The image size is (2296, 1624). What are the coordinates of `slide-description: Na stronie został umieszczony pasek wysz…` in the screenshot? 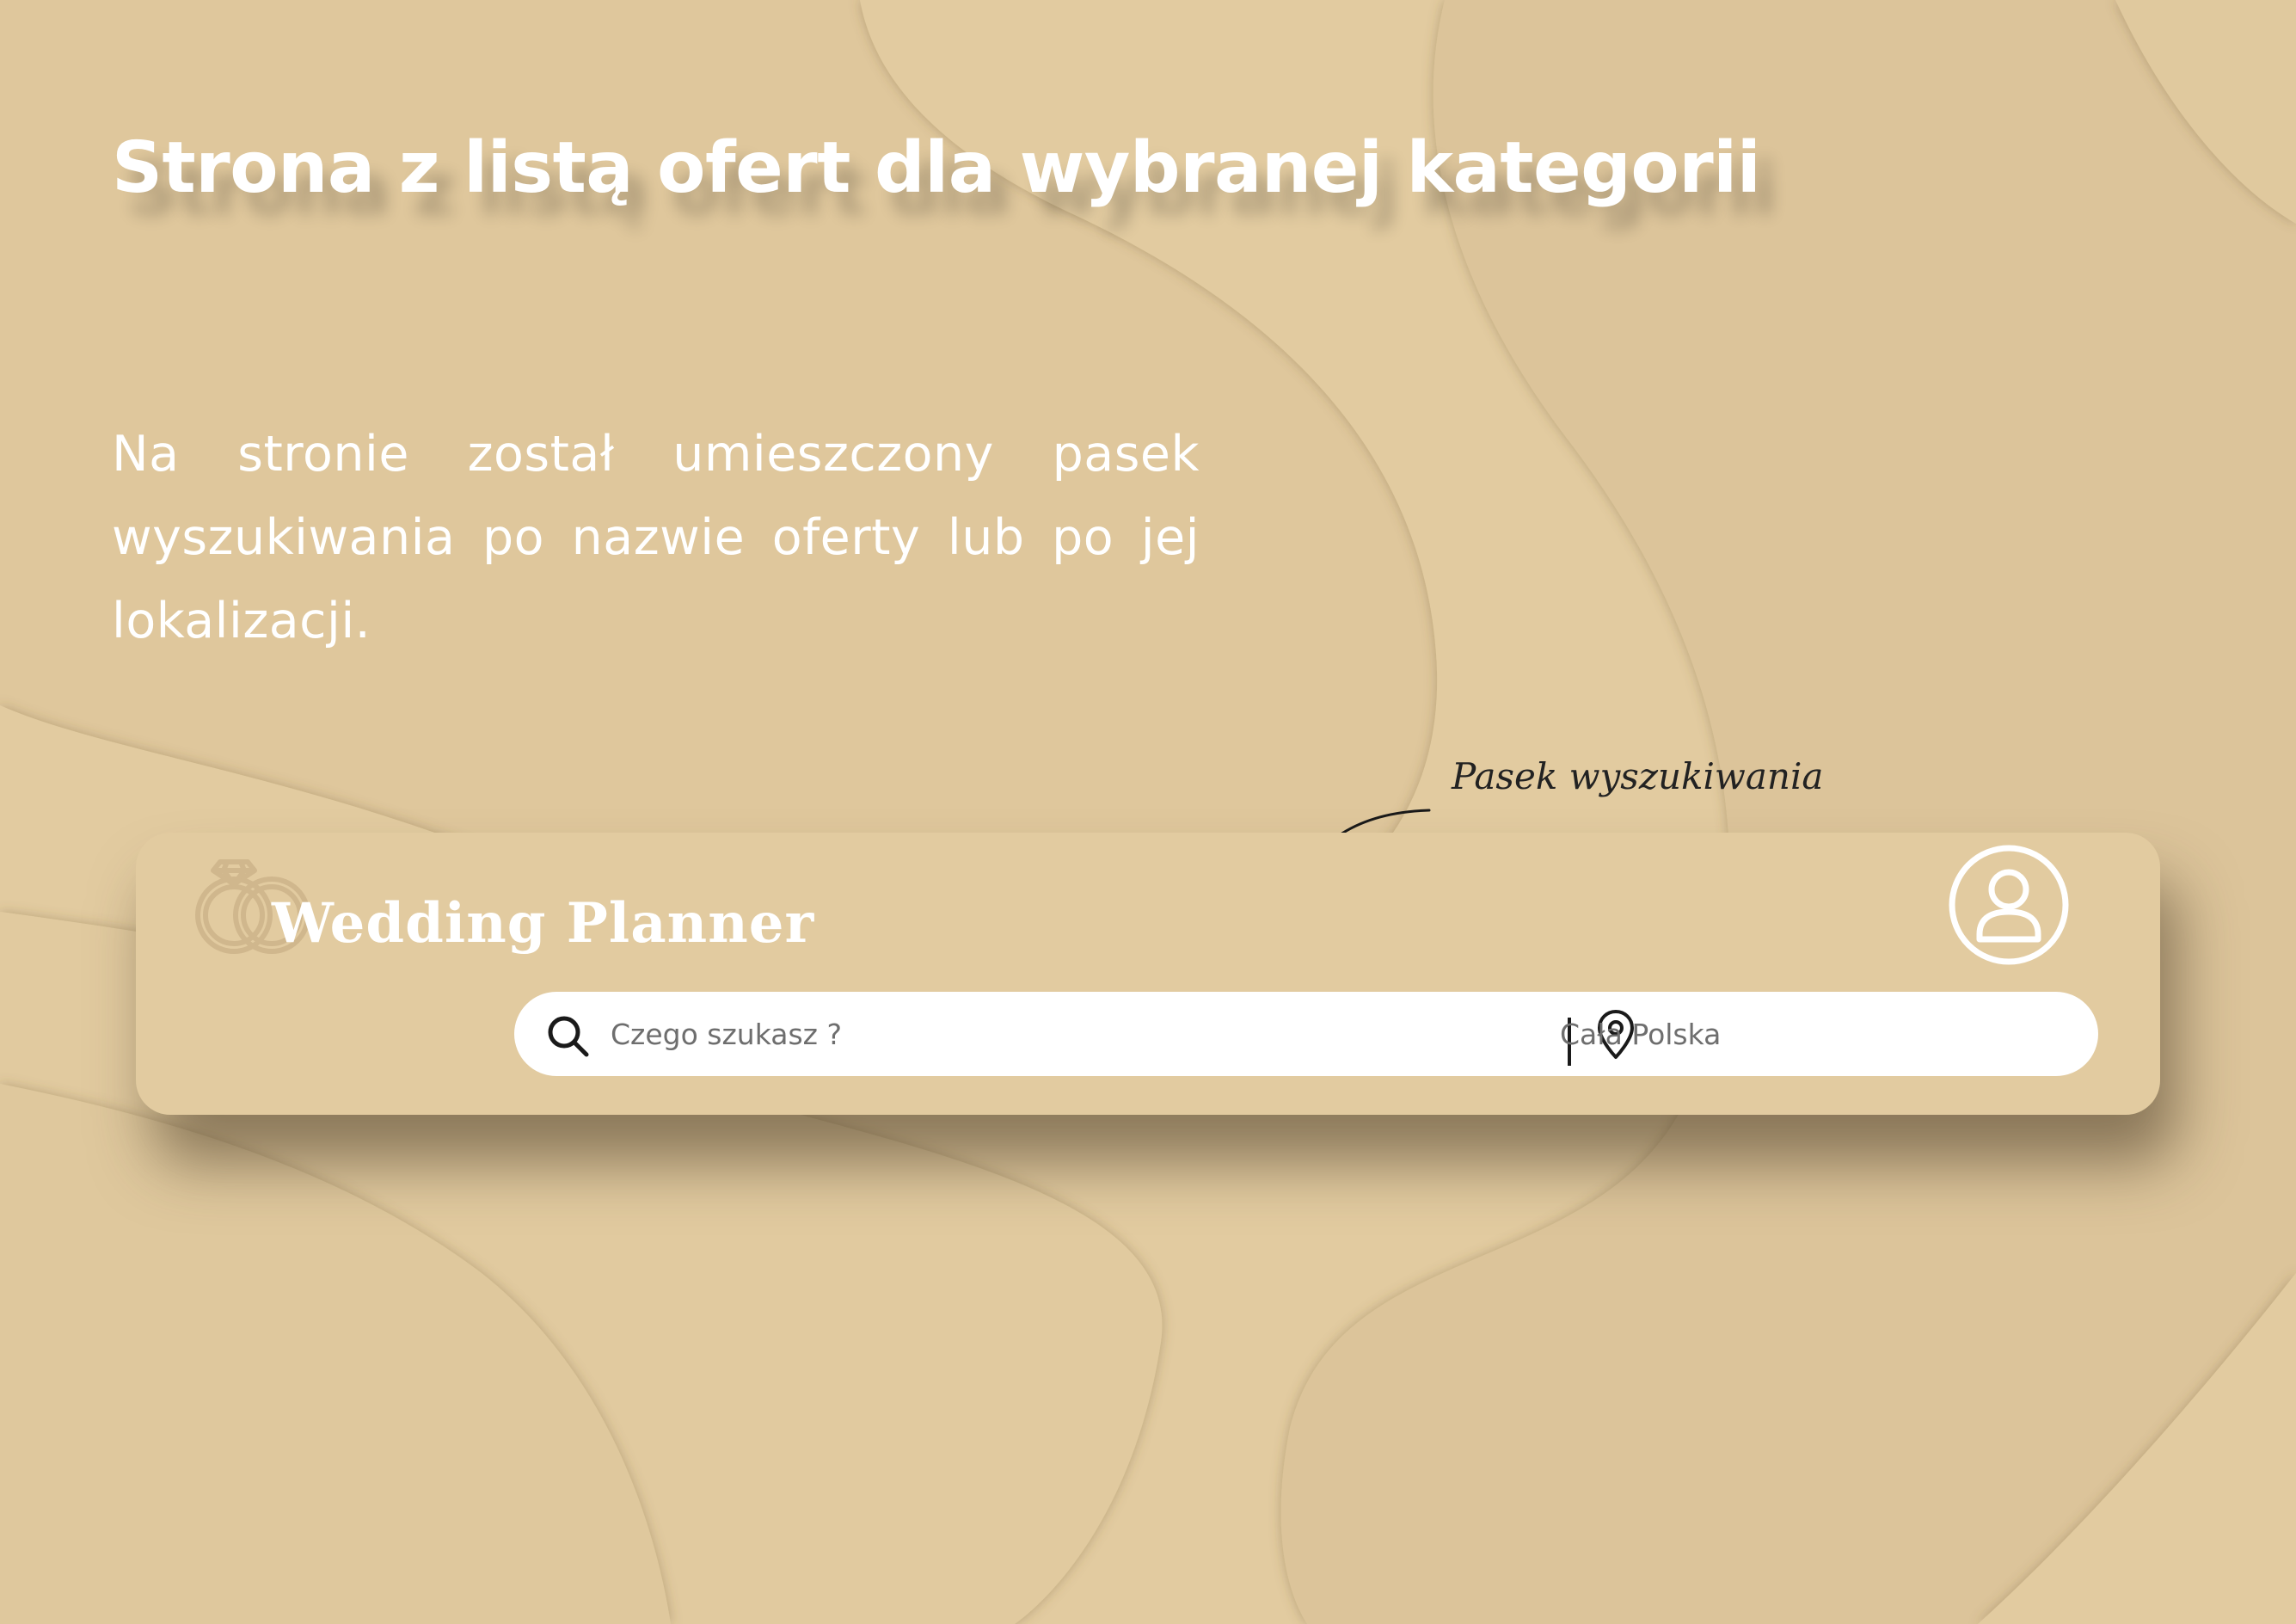 It's located at (656, 537).